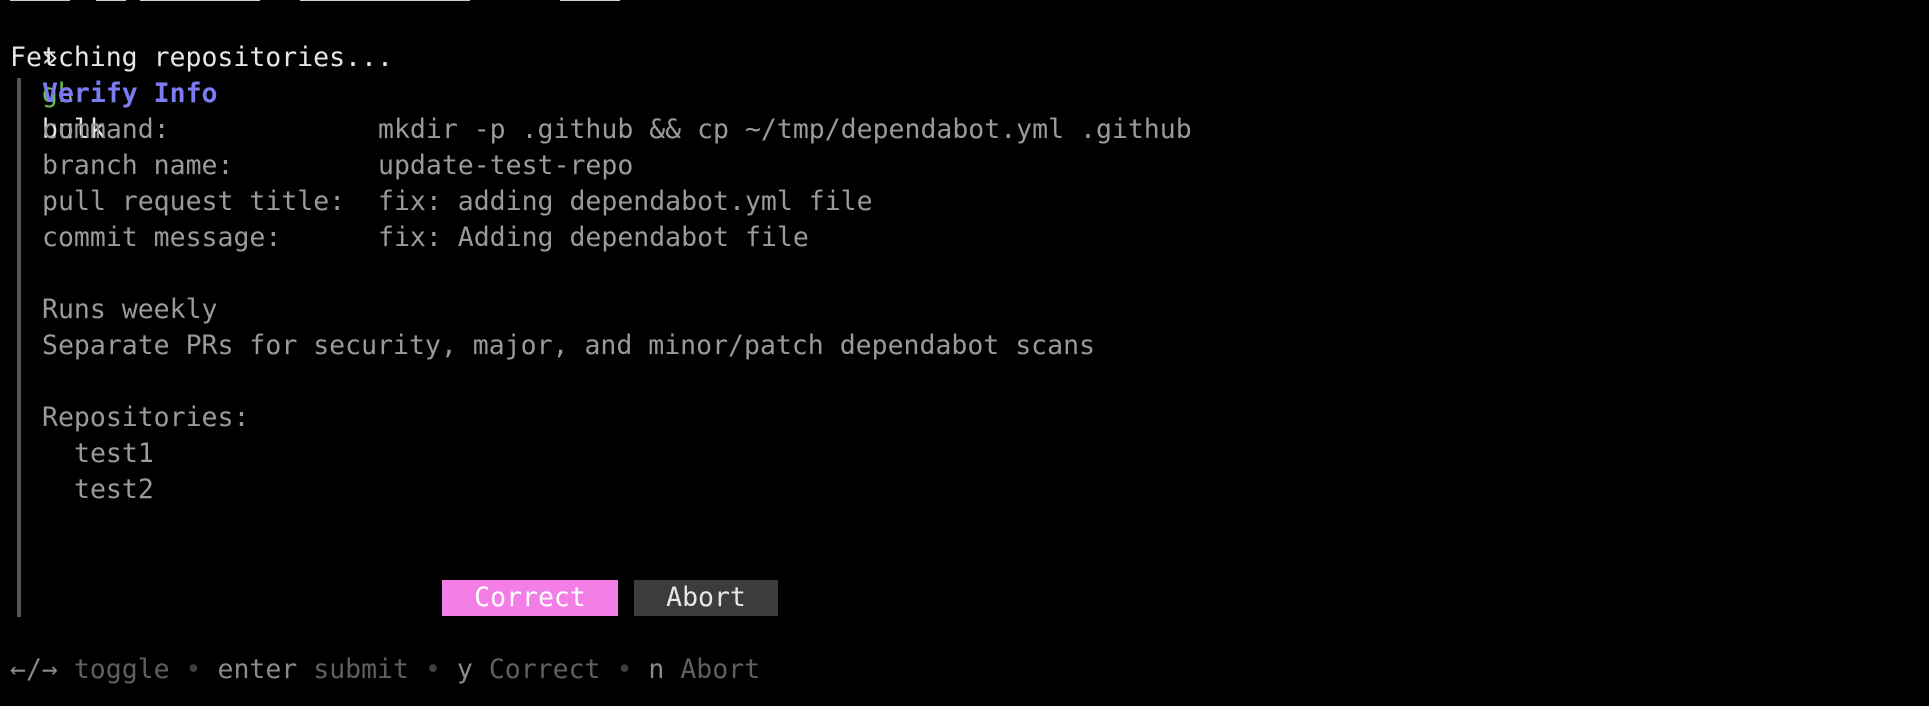  I want to click on field-label: commit message:, so click(162, 237).